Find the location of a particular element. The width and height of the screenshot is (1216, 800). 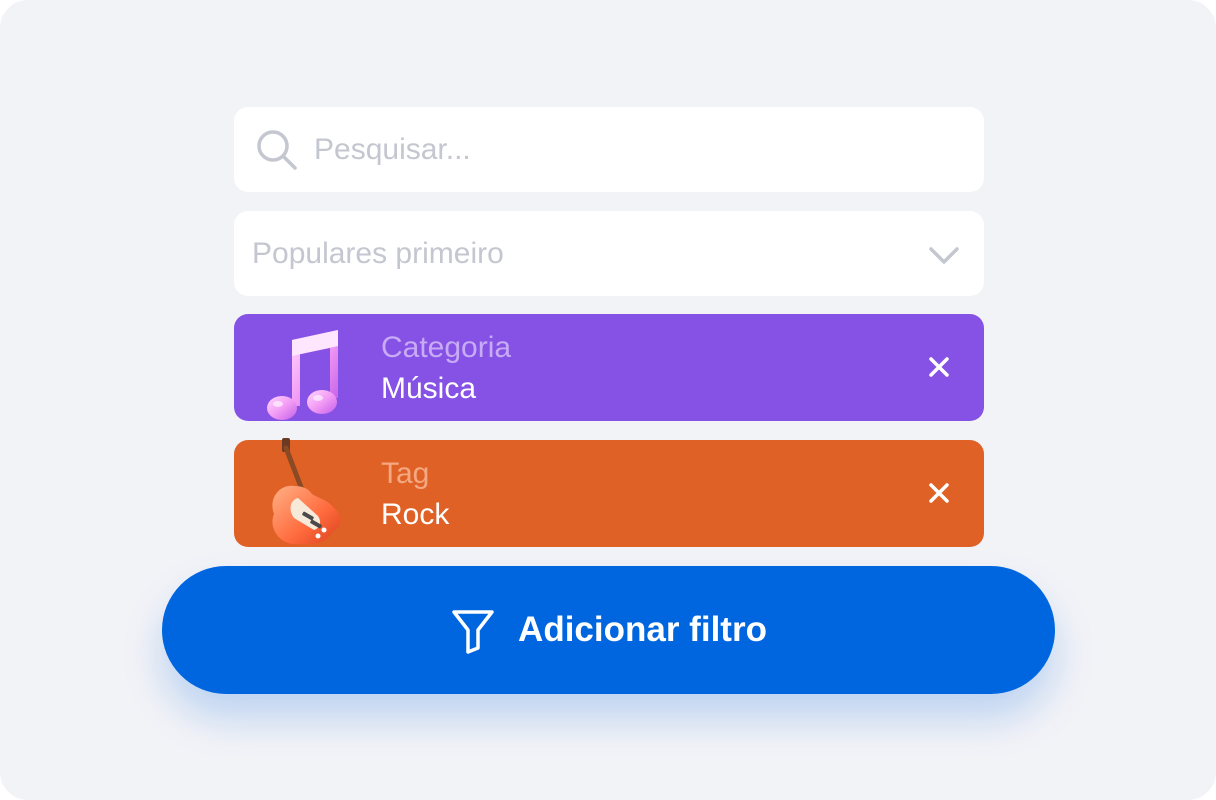

chevron-down-icon is located at coordinates (944, 255).